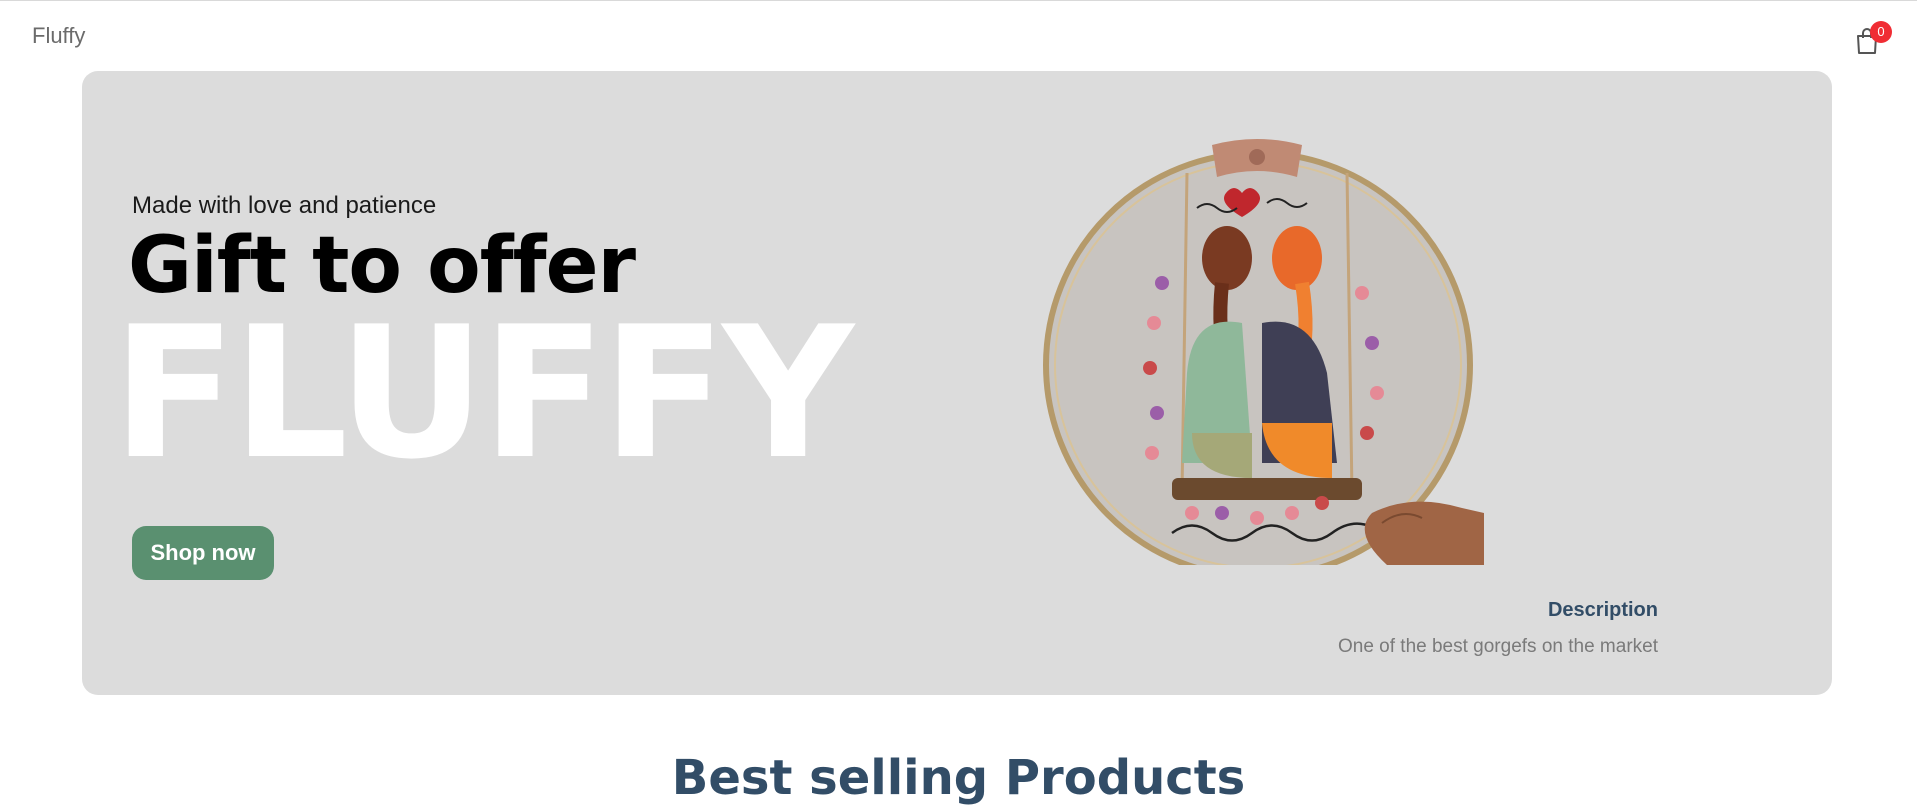 This screenshot has height=812, width=1917. I want to click on cart-count-badge: 0, so click(1881, 32).